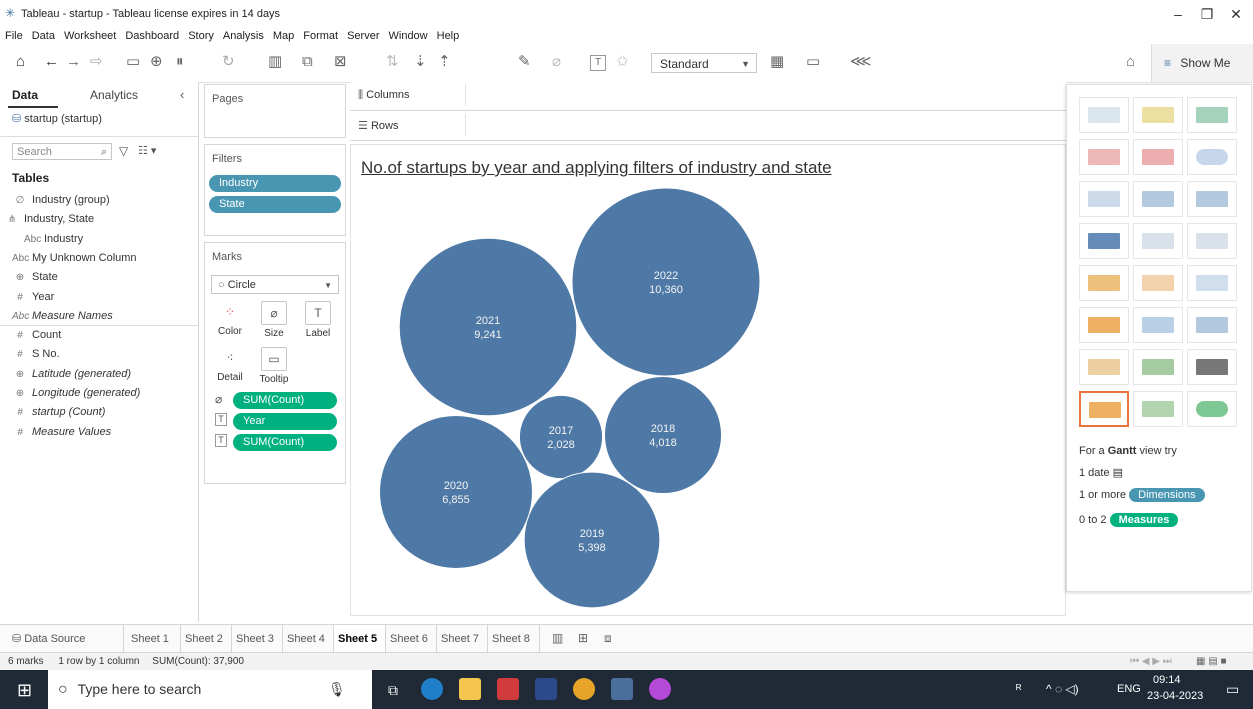 The width and height of the screenshot is (1253, 709). I want to click on clock-date: 23-04-2023, so click(1175, 696).